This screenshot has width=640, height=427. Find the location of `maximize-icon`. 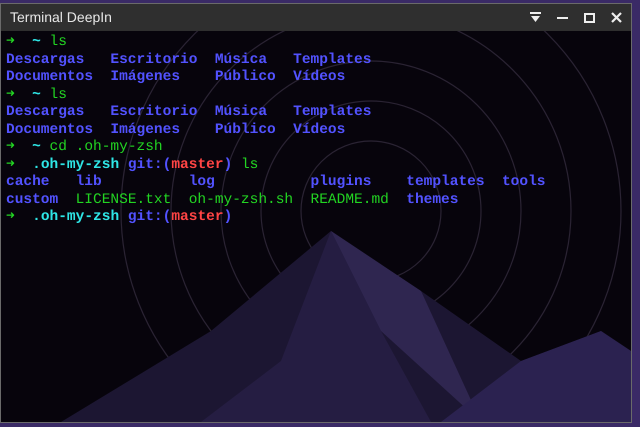

maximize-icon is located at coordinates (589, 17).